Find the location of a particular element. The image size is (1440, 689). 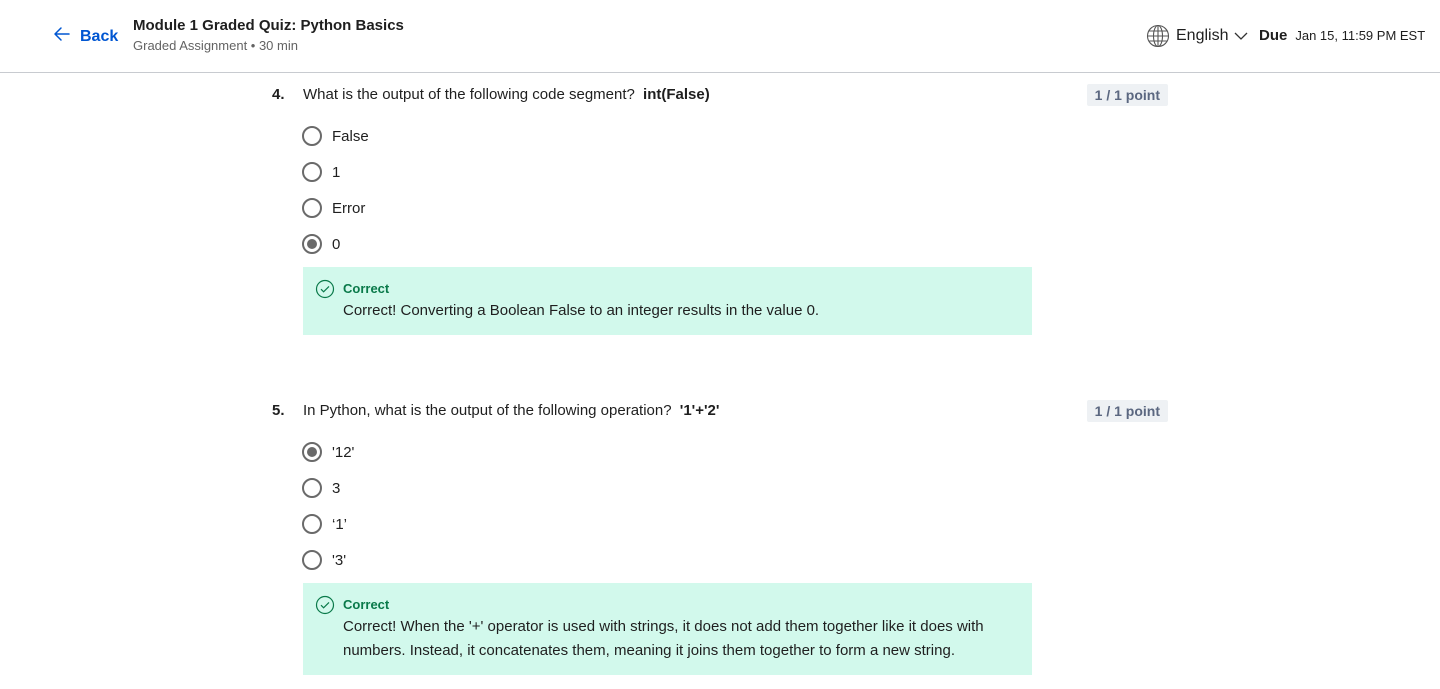

answer-option: 1 is located at coordinates (321, 172).